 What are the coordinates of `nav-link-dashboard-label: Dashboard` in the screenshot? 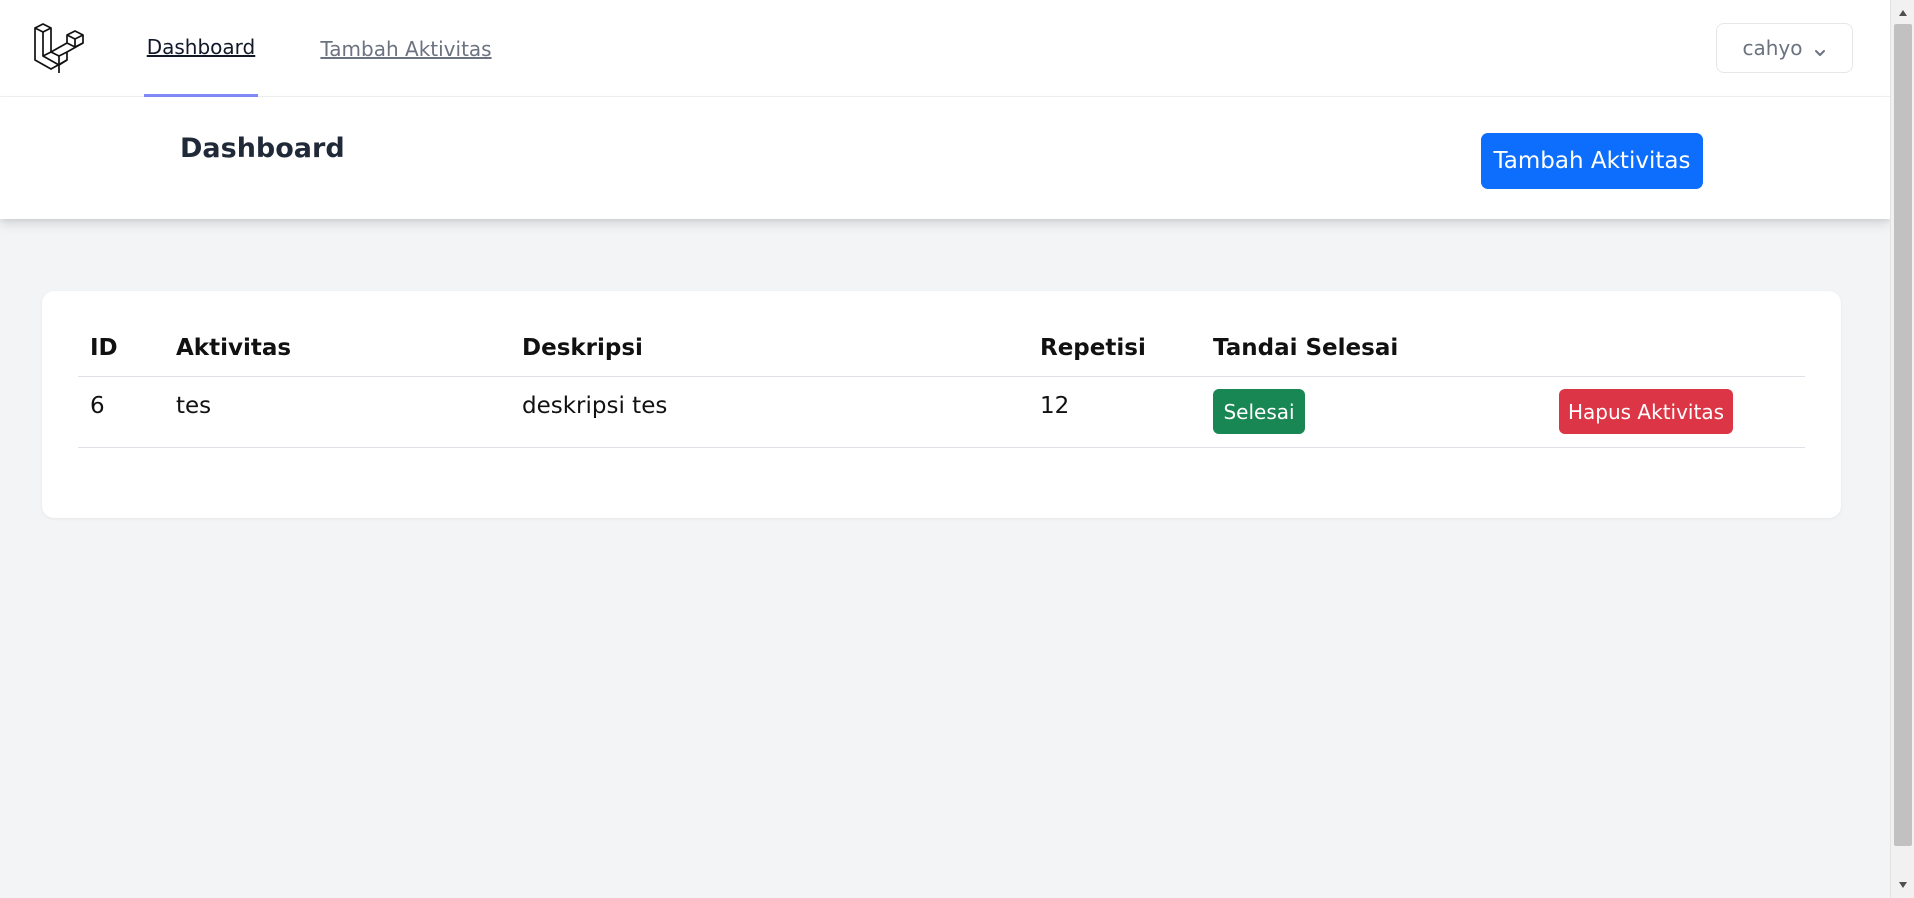 It's located at (201, 47).